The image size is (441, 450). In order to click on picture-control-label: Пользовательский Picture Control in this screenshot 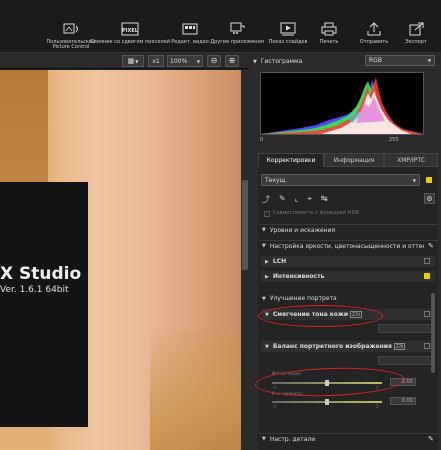, I will do `click(71, 44)`.